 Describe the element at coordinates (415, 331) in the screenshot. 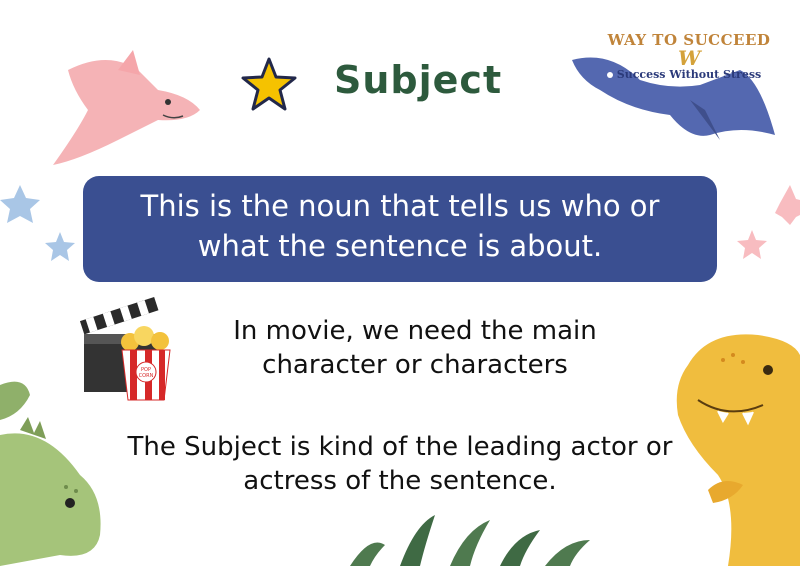

I see `movie-line-1: In movie, we need the main` at that location.